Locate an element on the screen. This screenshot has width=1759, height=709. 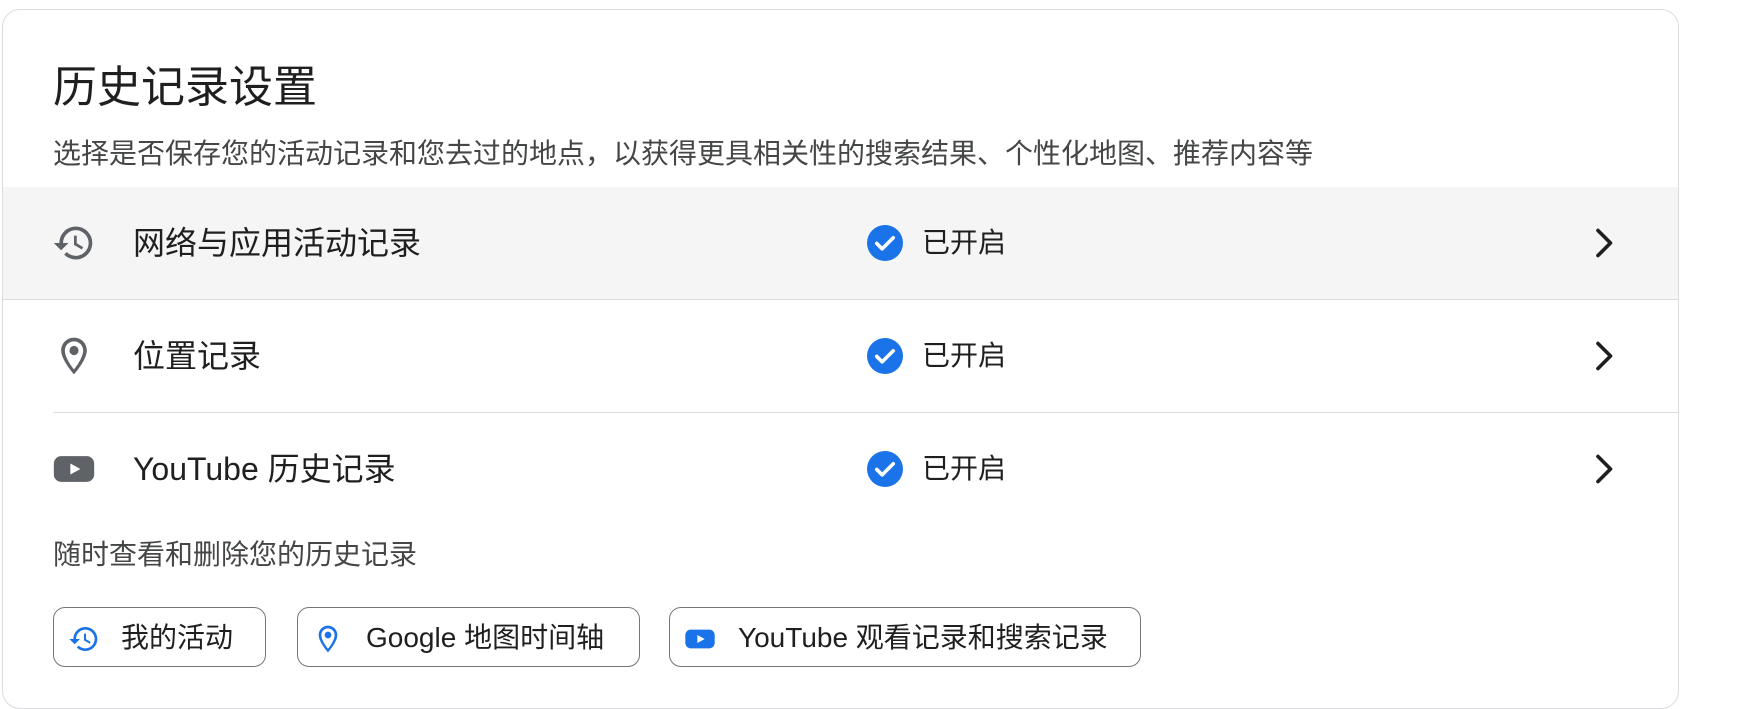
my-activity-chip: 我的活动 is located at coordinates (159, 637).